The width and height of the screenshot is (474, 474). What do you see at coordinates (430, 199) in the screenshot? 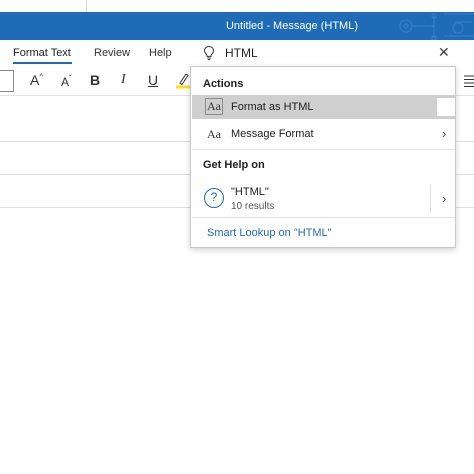
I see `help-item-separator` at bounding box center [430, 199].